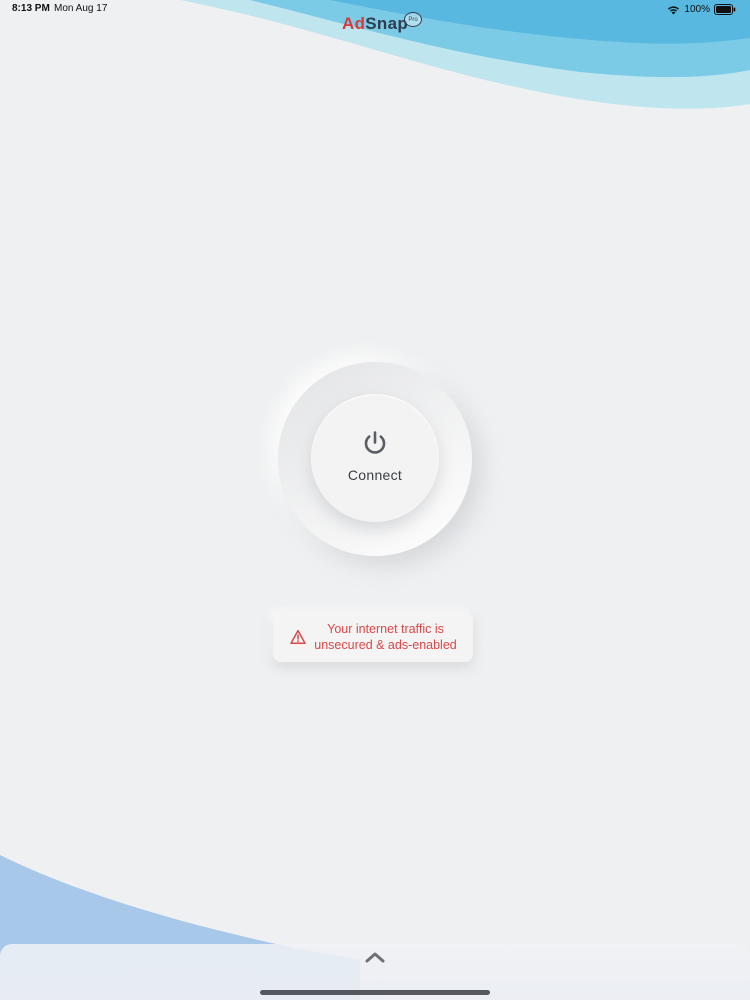  I want to click on logo-text-ad: Ad, so click(354, 23).